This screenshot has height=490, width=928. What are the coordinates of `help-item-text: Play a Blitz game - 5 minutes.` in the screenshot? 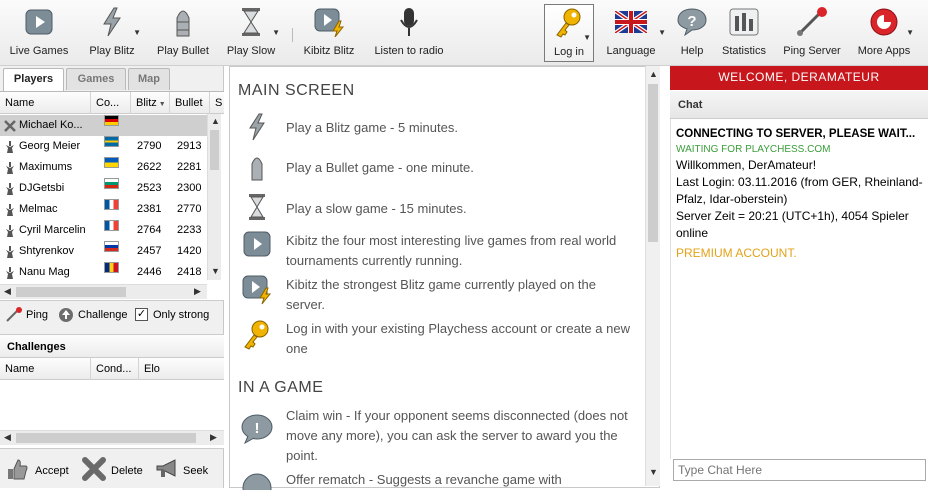 It's located at (372, 127).